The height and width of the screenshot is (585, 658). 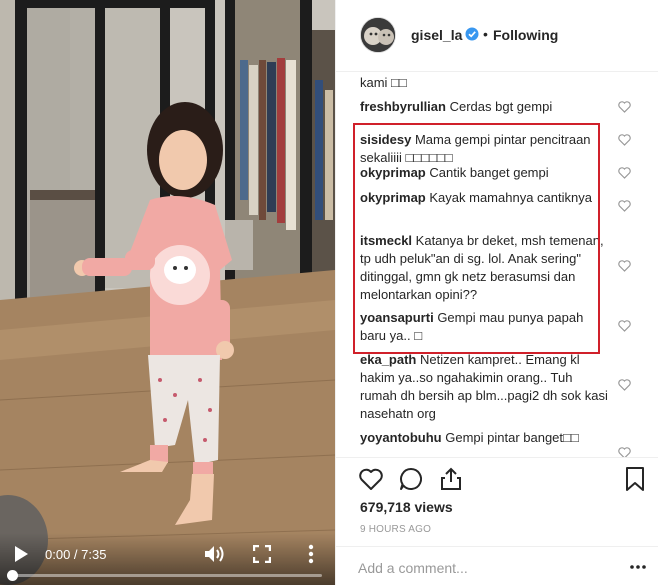 What do you see at coordinates (489, 172) in the screenshot?
I see `comment-text: Cantik banget gempi` at bounding box center [489, 172].